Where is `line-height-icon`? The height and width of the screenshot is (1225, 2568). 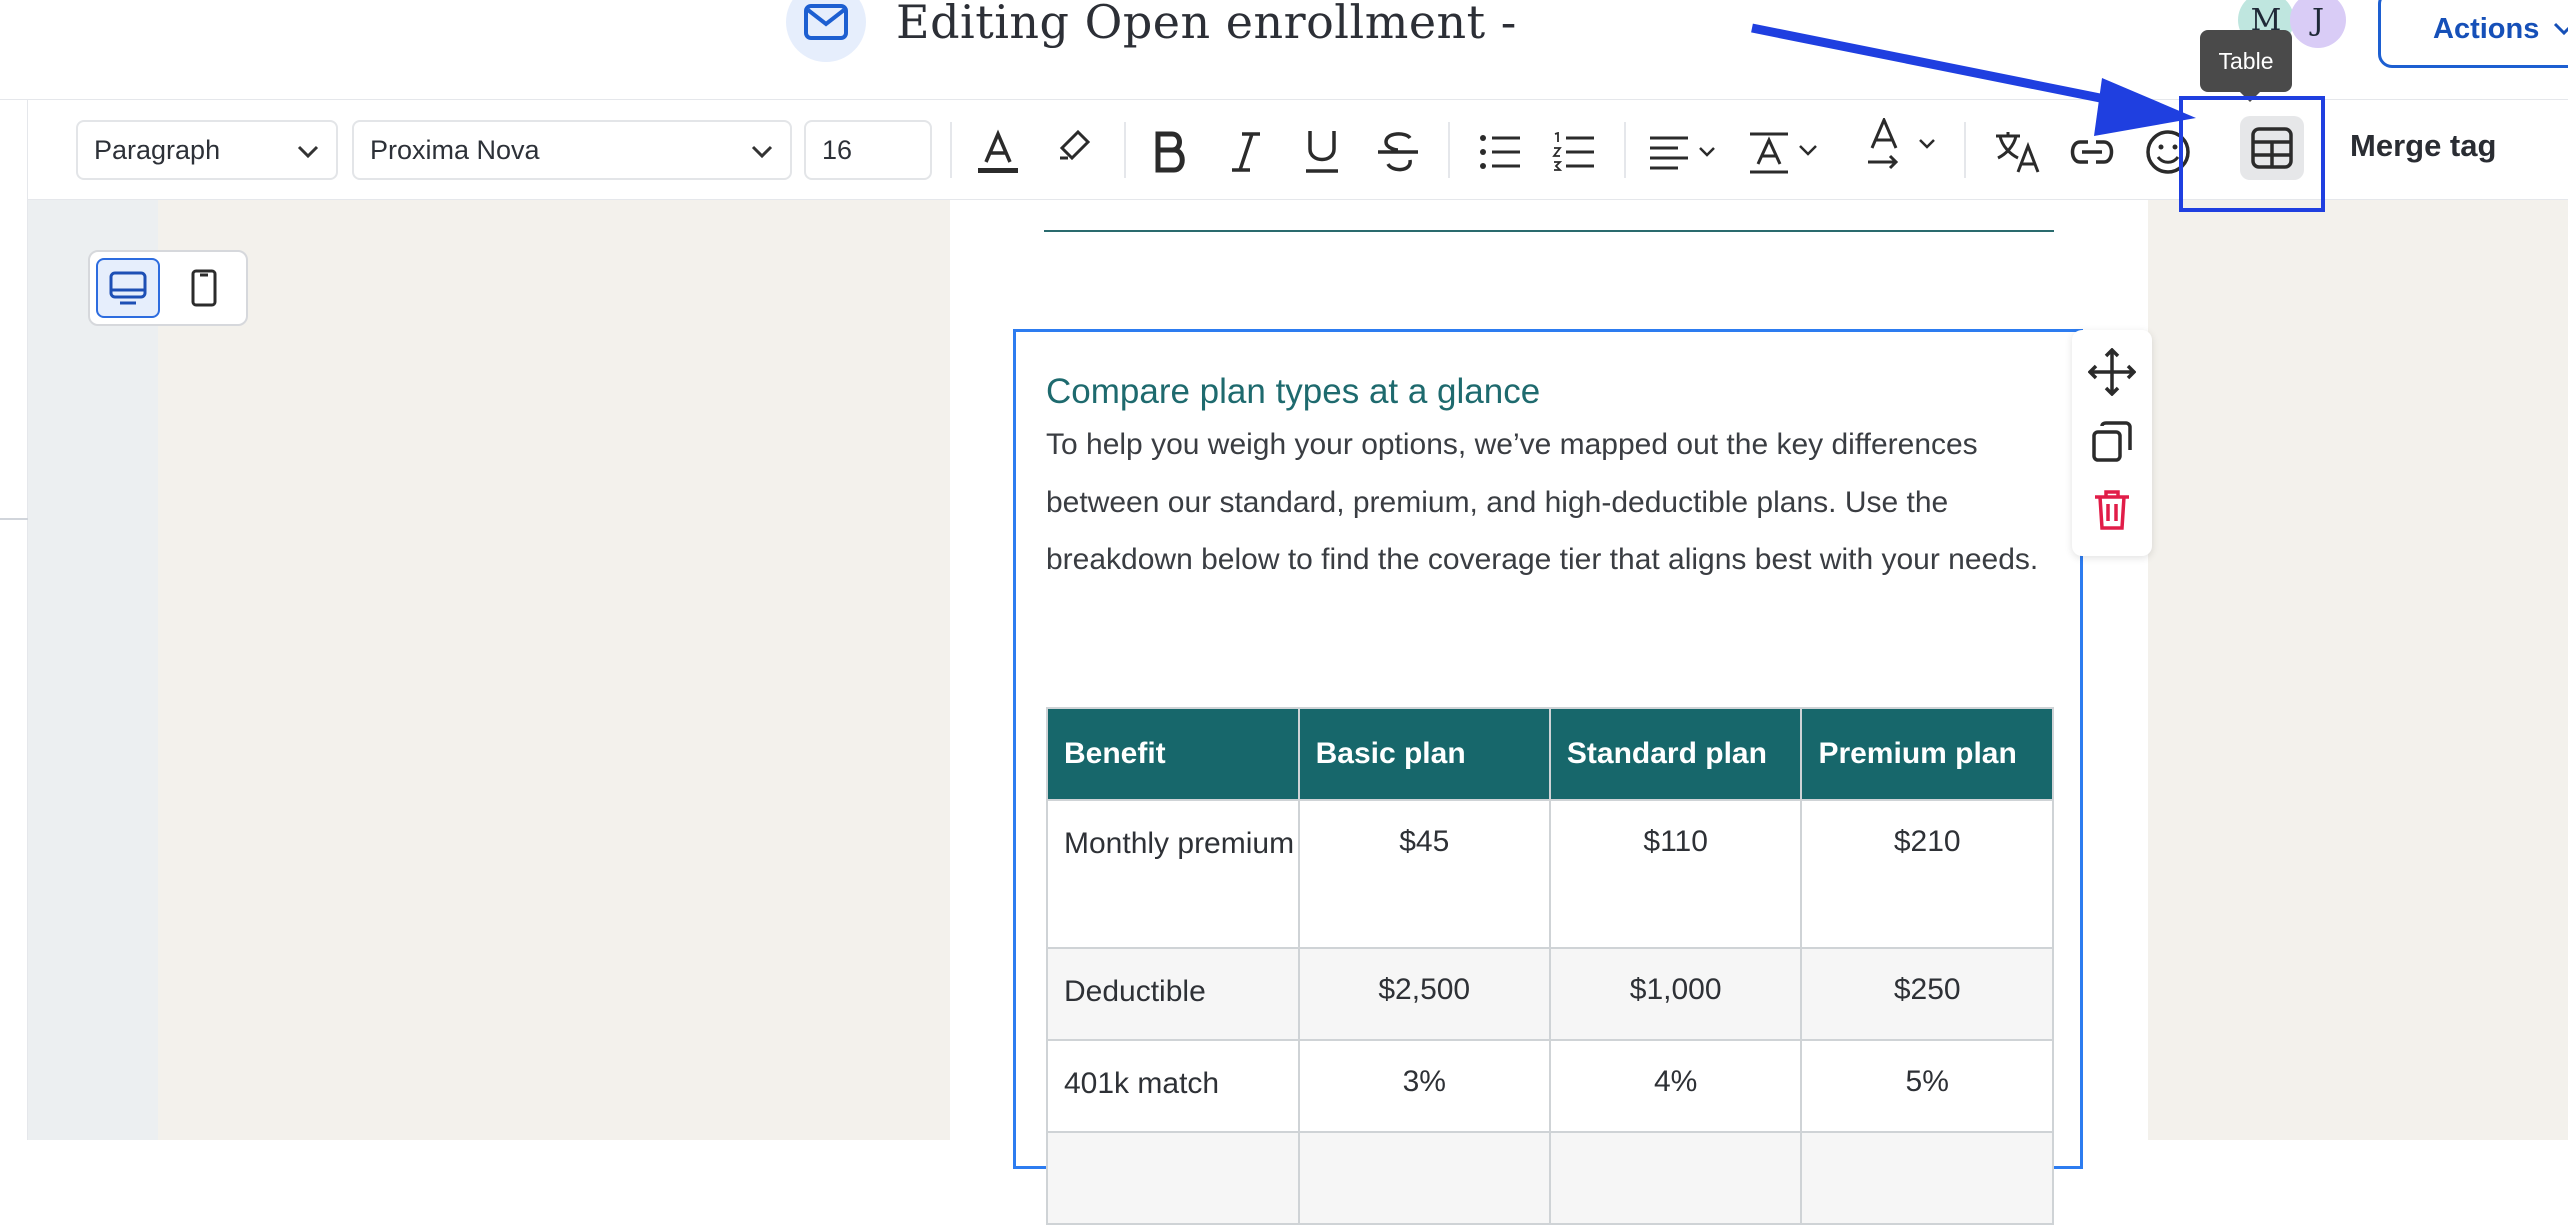 line-height-icon is located at coordinates (1790, 152).